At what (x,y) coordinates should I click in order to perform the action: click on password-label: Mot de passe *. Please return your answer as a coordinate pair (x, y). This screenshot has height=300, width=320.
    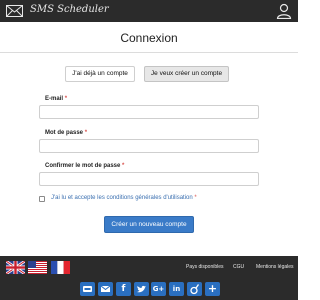
    Looking at the image, I should click on (66, 133).